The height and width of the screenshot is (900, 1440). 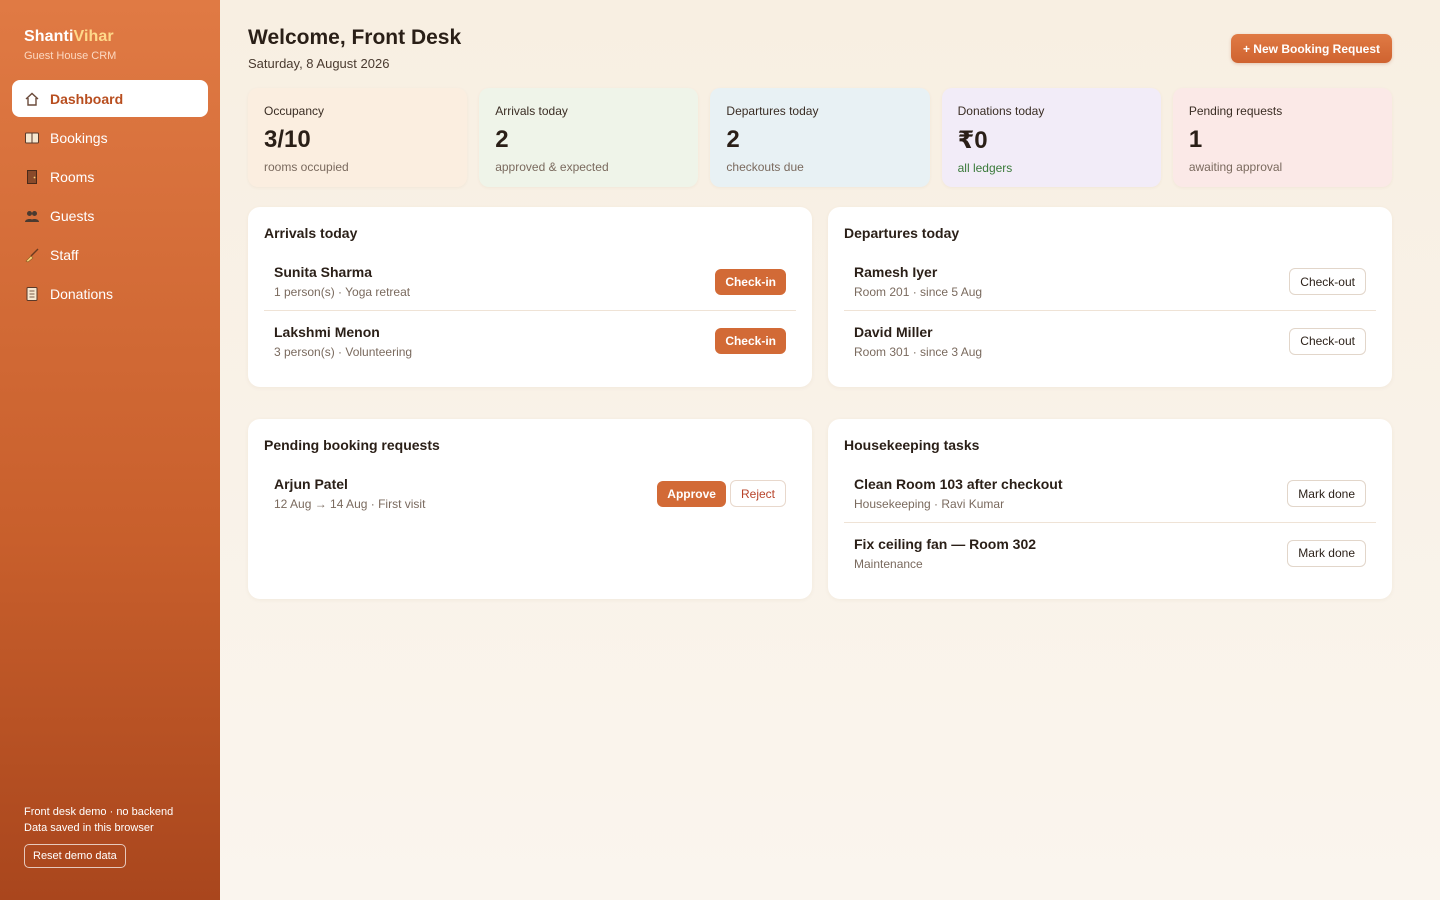 I want to click on guest-name: Ramesh Iyer, so click(x=896, y=272).